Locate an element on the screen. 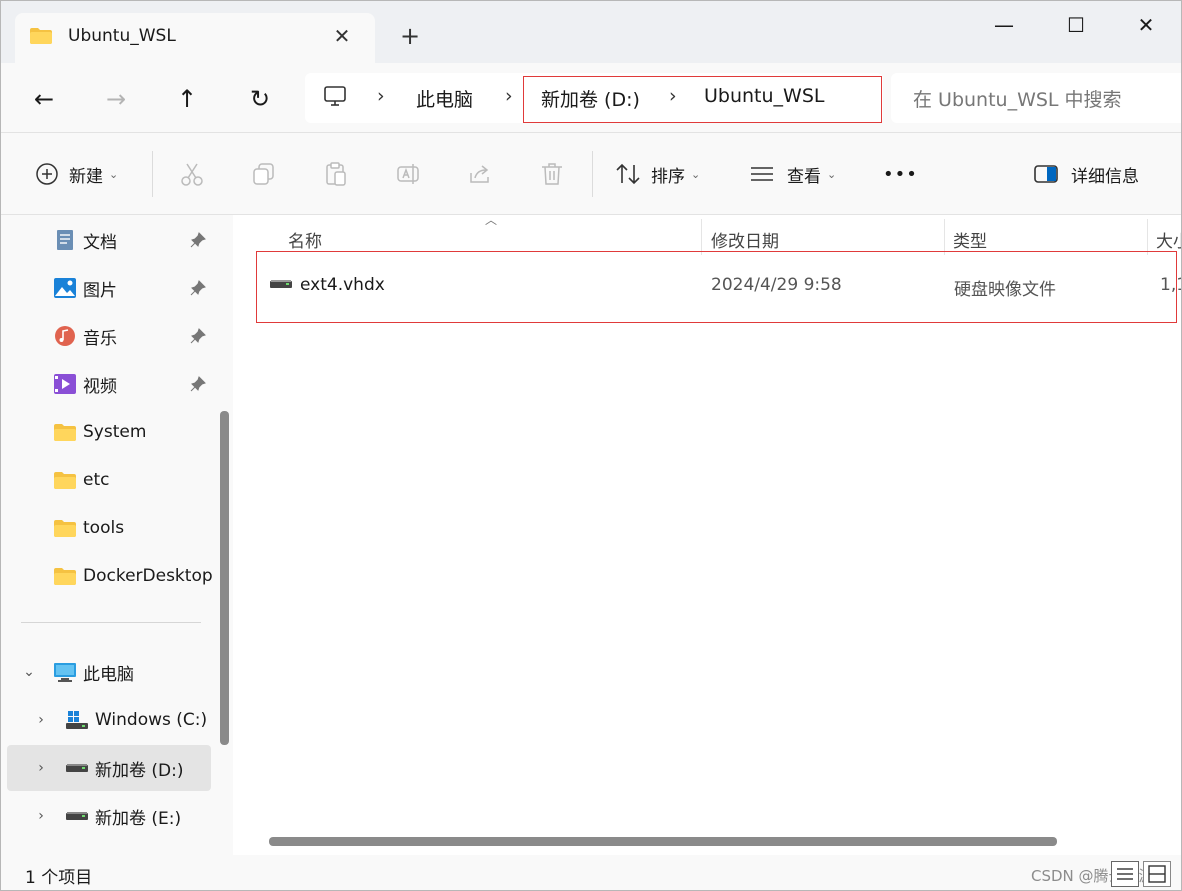  music-icon is located at coordinates (65, 336).